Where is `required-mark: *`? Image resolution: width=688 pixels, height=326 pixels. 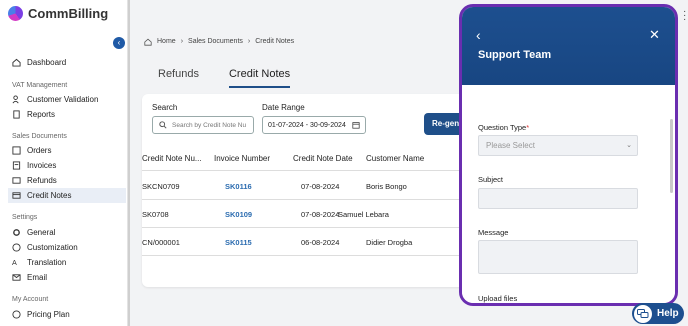
required-mark: * is located at coordinates (528, 127).